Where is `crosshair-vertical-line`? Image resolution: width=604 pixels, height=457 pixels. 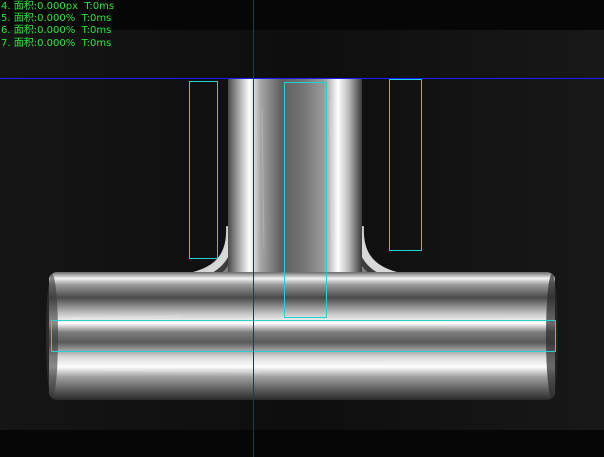 crosshair-vertical-line is located at coordinates (253, 228).